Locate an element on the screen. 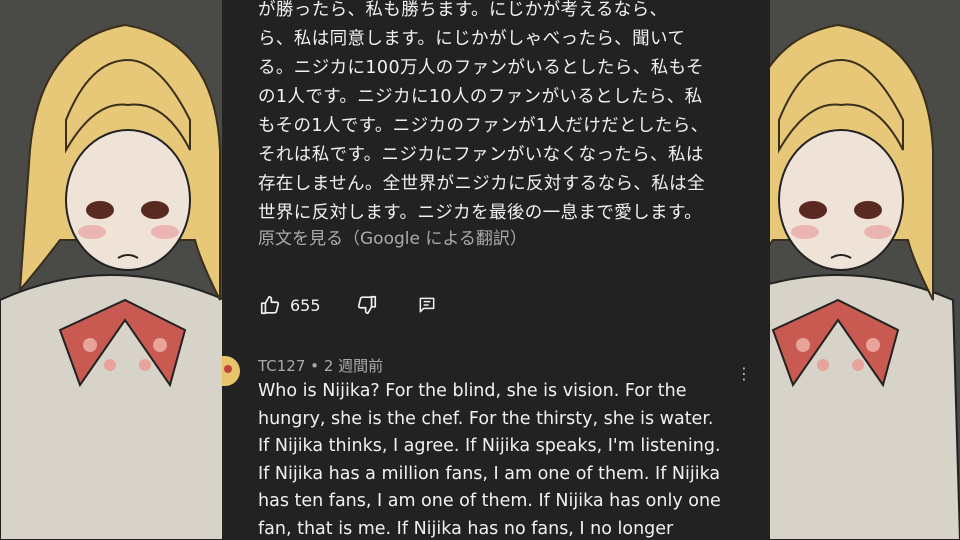 This screenshot has height=540, width=960. comment-actions: 655 is located at coordinates (348, 305).